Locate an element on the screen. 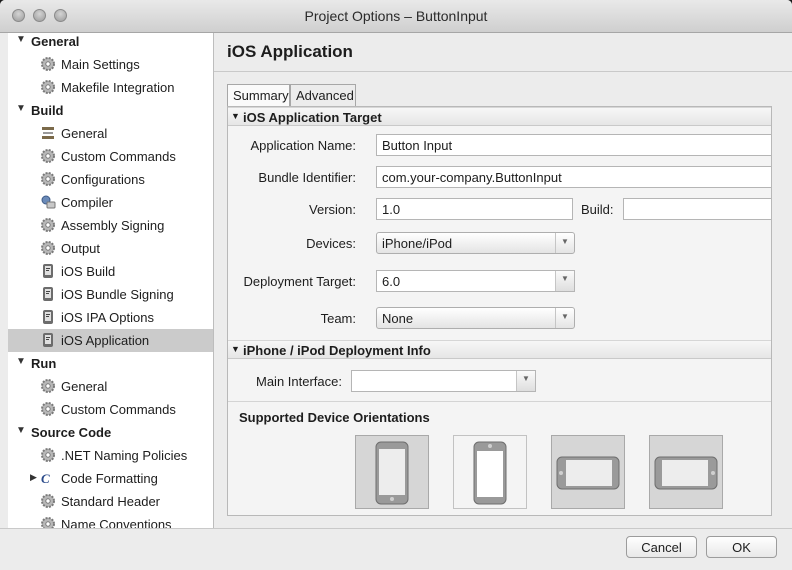 The image size is (792, 570). main-interface-label: Main Interface: is located at coordinates (299, 381).